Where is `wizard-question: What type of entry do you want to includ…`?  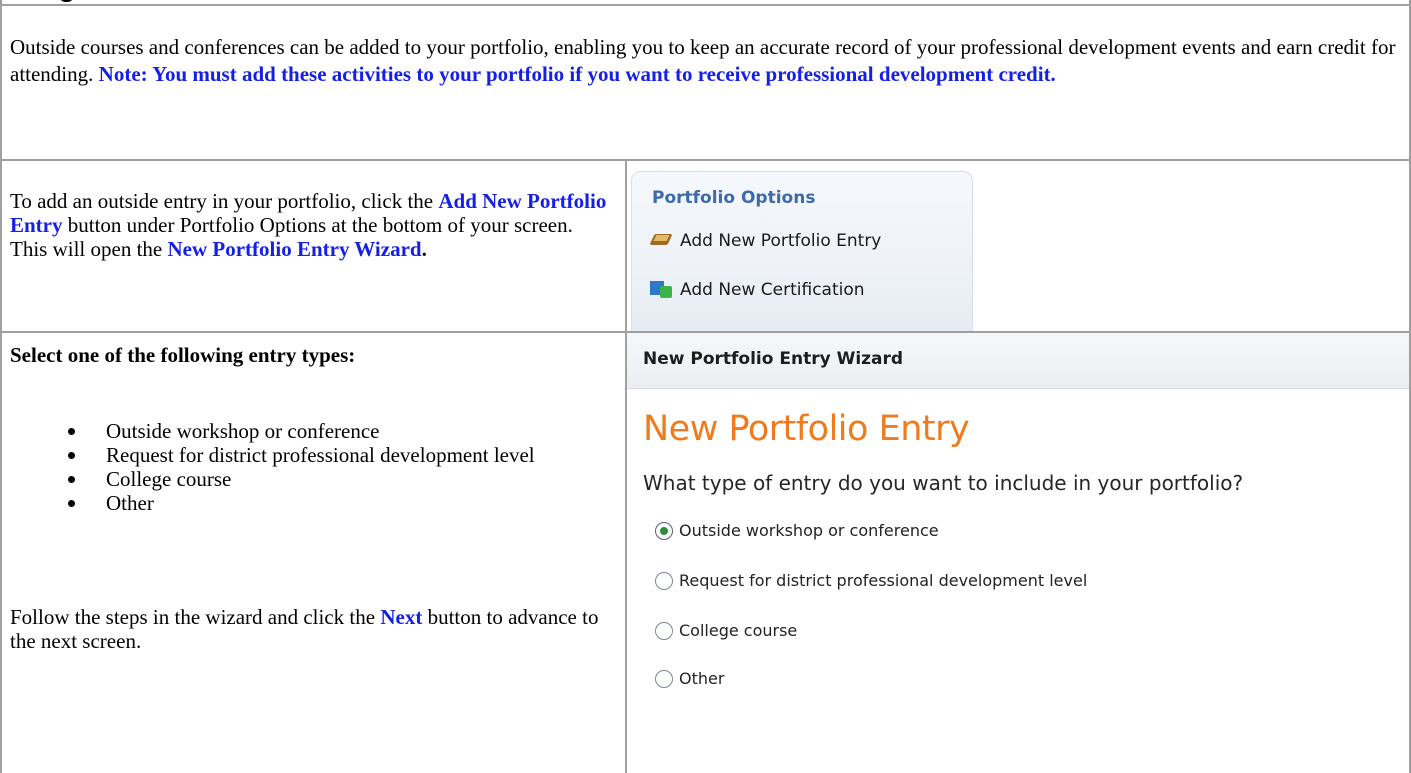 wizard-question: What type of entry do you want to includ… is located at coordinates (943, 483).